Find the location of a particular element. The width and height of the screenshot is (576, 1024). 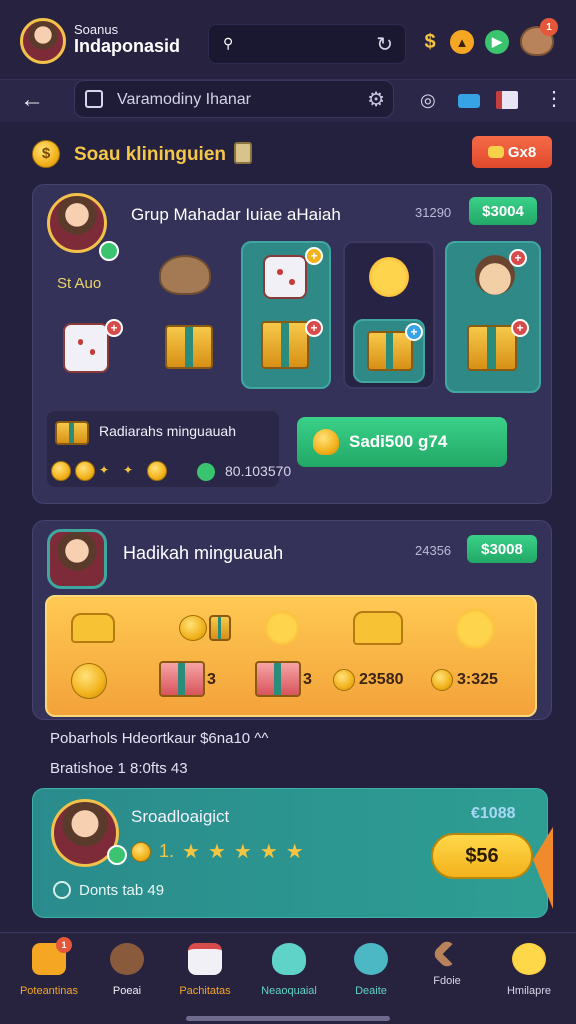

gift-value-3: 23580 is located at coordinates (381, 679).